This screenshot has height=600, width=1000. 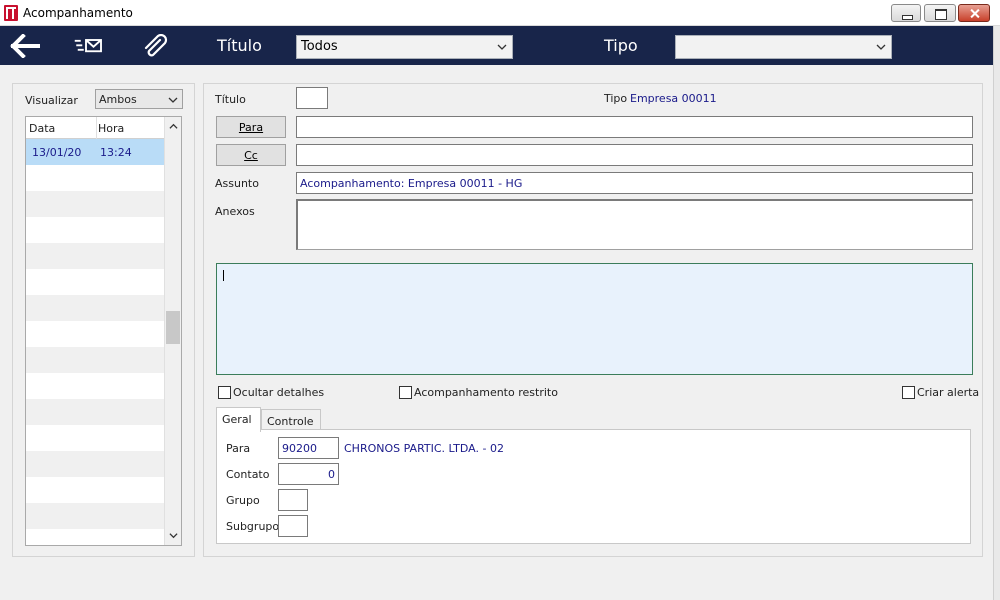 What do you see at coordinates (110, 128) in the screenshot?
I see `column-header-hora: Hora` at bounding box center [110, 128].